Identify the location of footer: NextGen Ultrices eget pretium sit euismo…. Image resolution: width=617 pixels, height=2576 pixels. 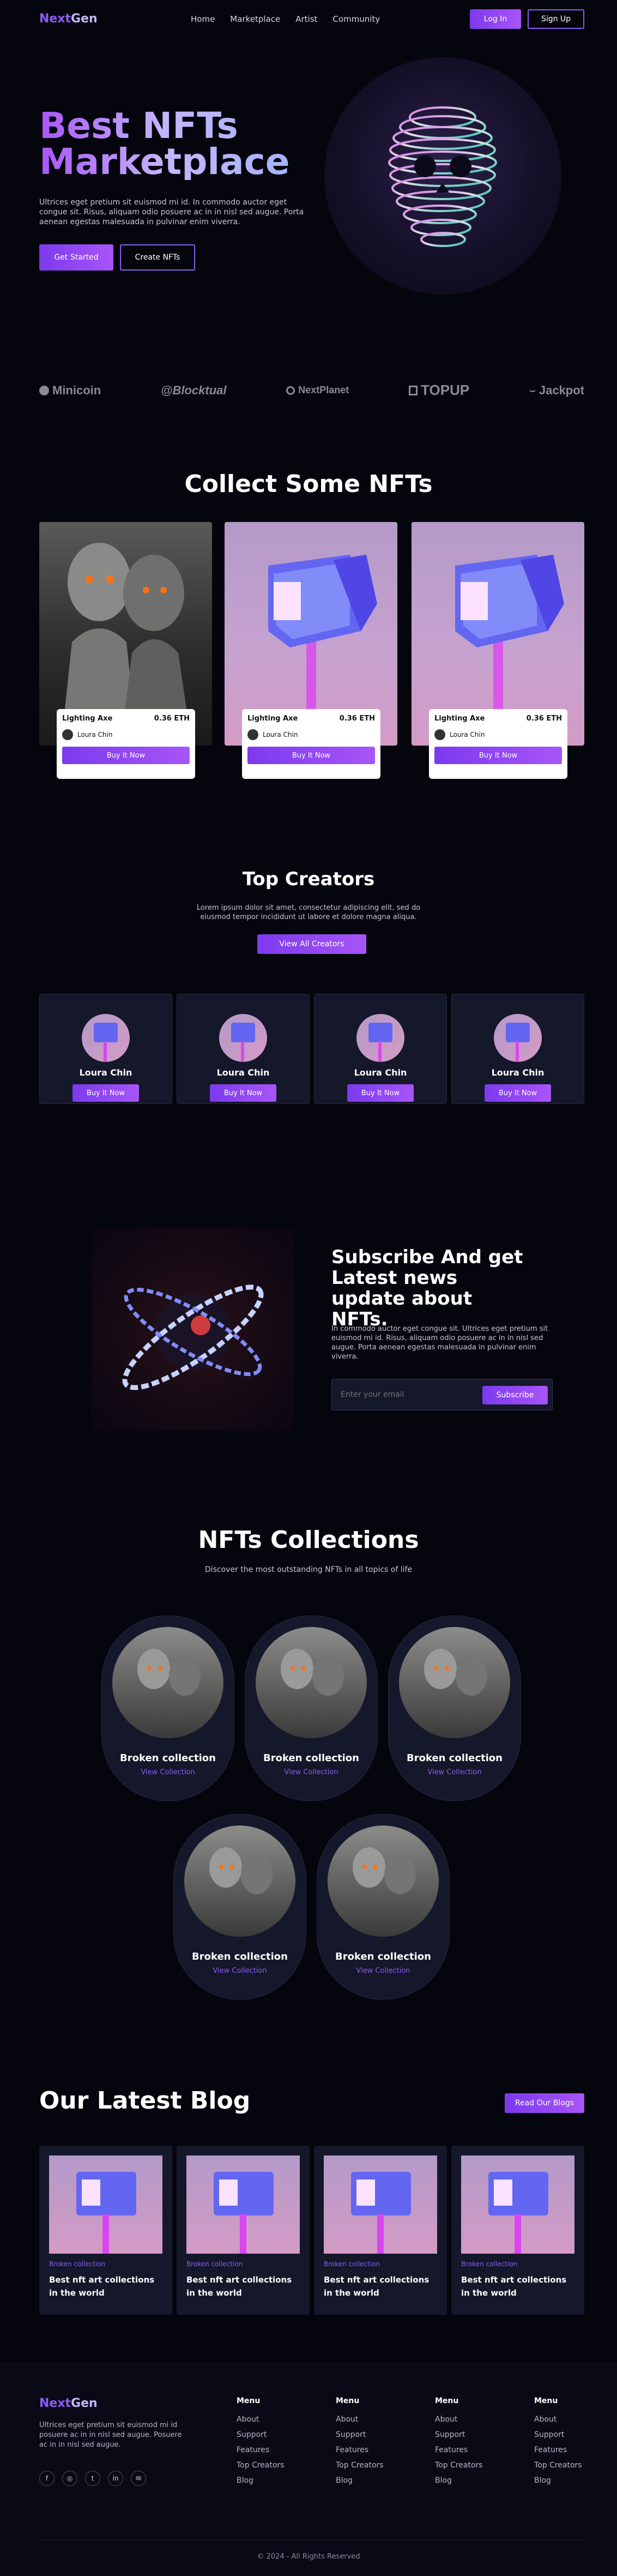
(308, 2469).